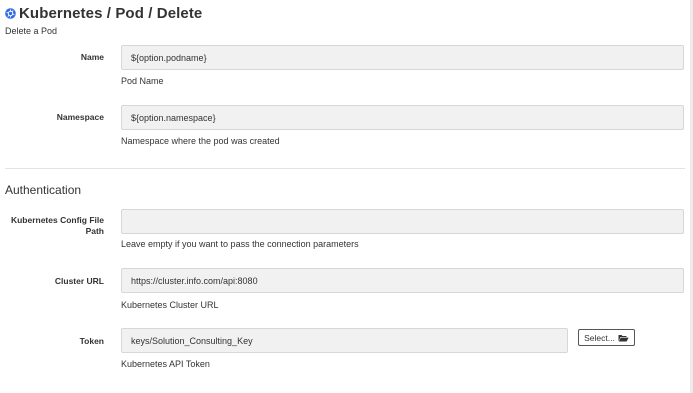 The width and height of the screenshot is (693, 393). I want to click on namespace-label: Namespace, so click(80, 117).